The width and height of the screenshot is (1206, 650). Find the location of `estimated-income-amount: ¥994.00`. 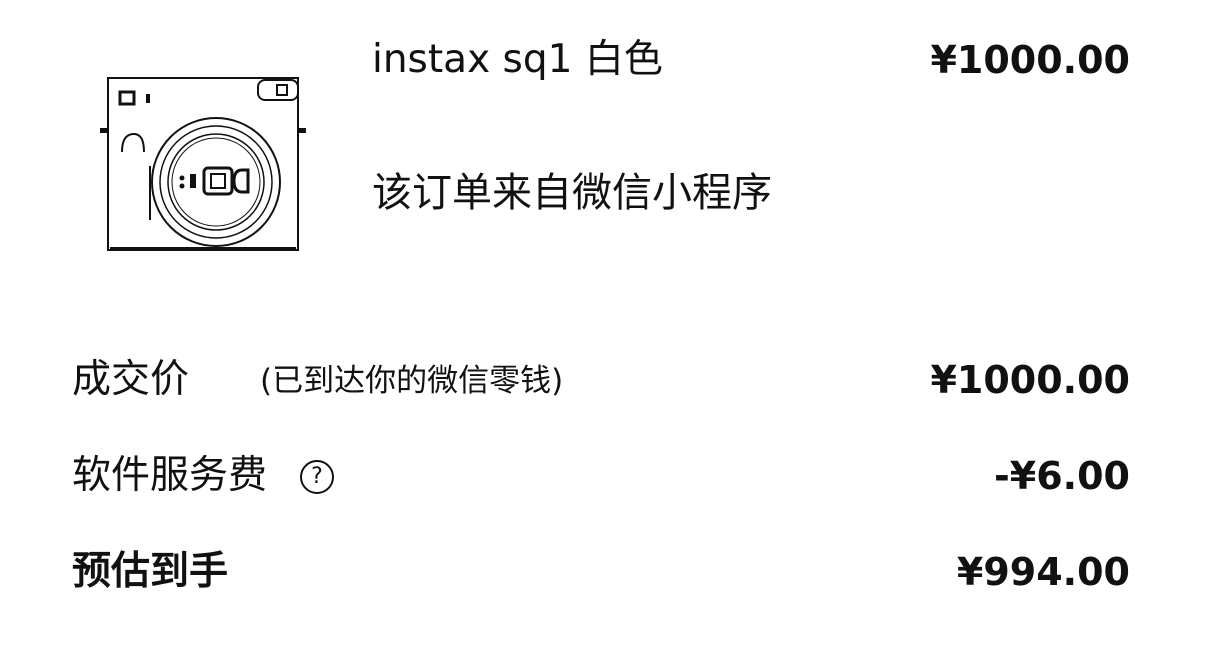

estimated-income-amount: ¥994.00 is located at coordinates (1043, 572).